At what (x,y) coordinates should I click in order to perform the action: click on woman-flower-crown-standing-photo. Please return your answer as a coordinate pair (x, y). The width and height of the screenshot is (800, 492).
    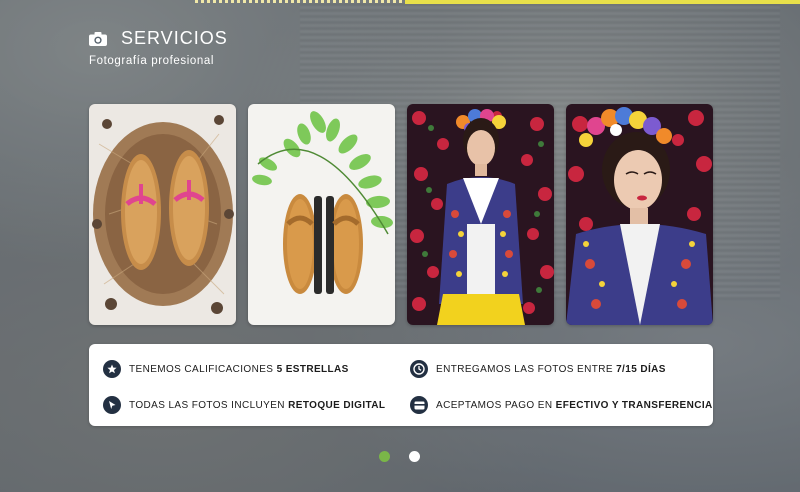
    Looking at the image, I should click on (480, 214).